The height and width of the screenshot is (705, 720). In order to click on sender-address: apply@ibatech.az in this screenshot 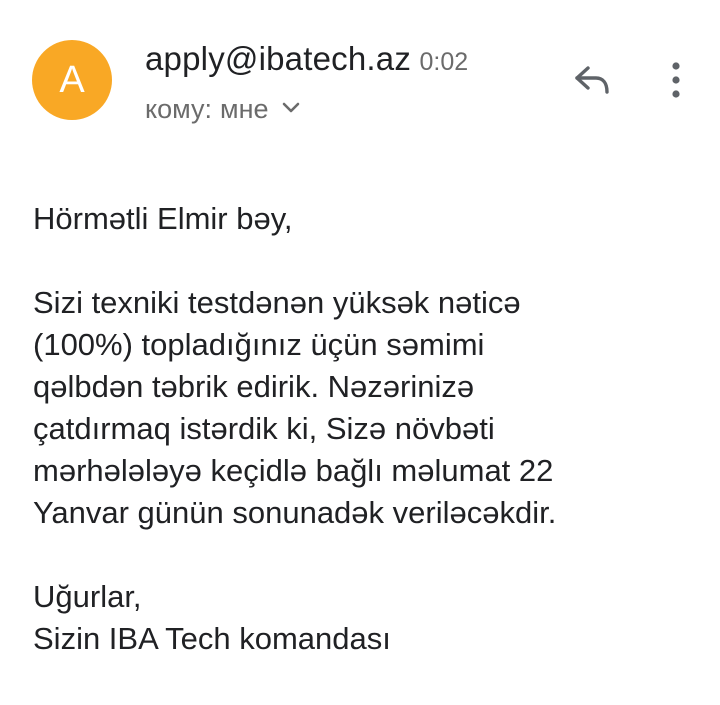, I will do `click(278, 58)`.